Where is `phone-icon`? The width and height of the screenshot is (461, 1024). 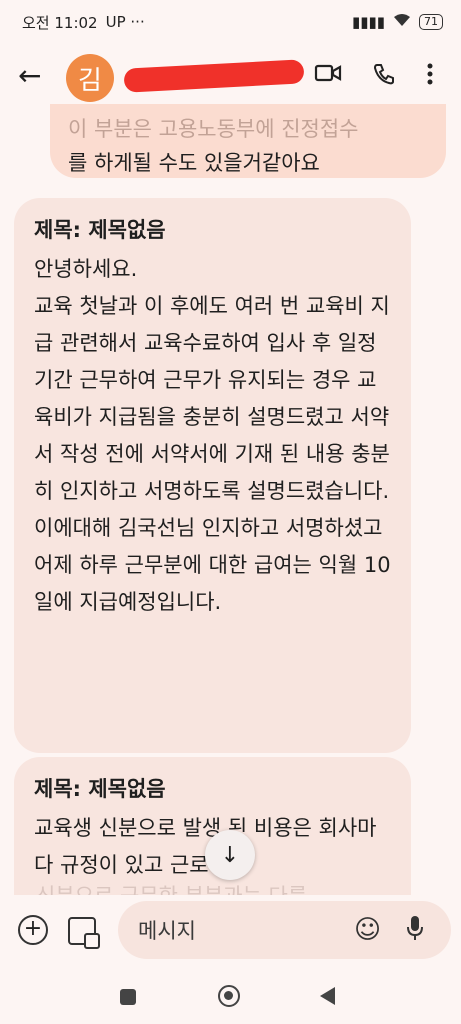 phone-icon is located at coordinates (384, 77).